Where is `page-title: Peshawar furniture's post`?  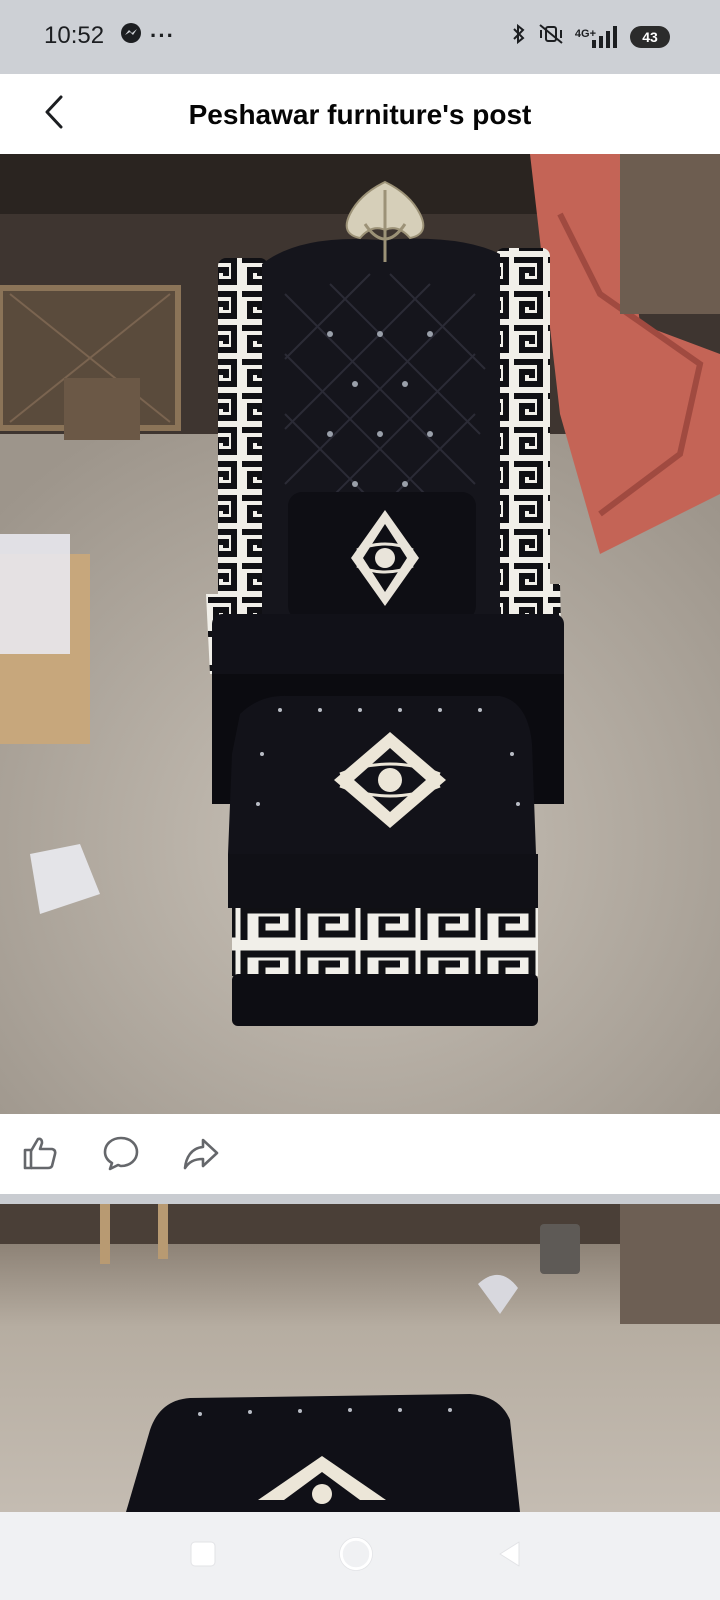
page-title: Peshawar furniture's post is located at coordinates (360, 114).